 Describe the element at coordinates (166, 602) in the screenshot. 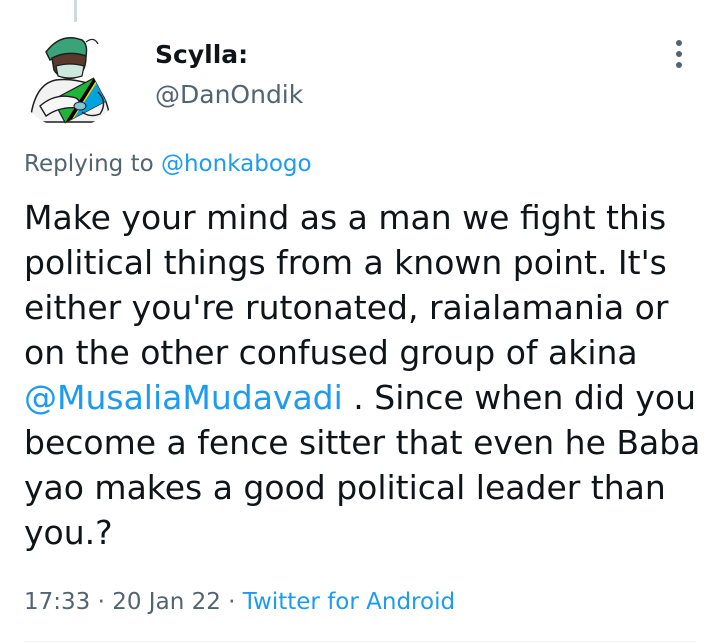

I see `tweet-date: 20 Jan 22` at that location.